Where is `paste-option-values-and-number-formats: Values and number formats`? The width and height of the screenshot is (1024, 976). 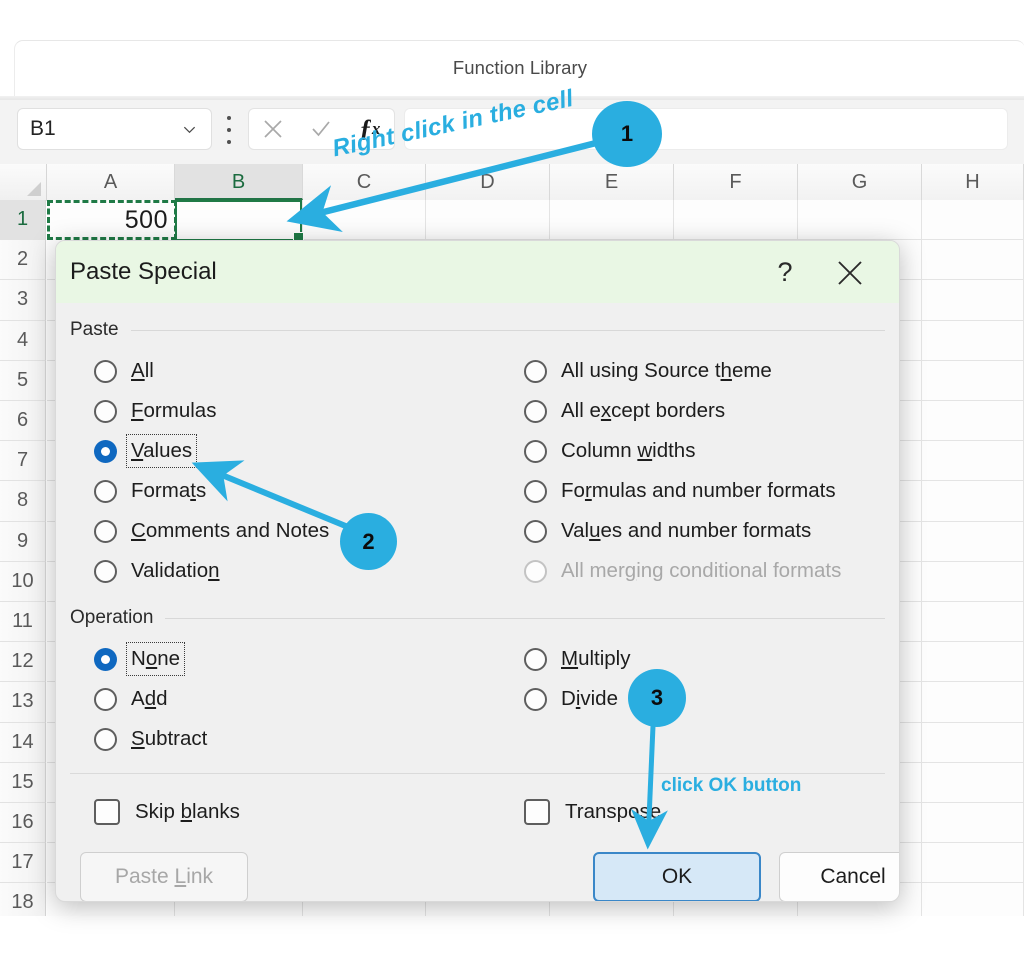 paste-option-values-and-number-formats: Values and number formats is located at coordinates (692, 531).